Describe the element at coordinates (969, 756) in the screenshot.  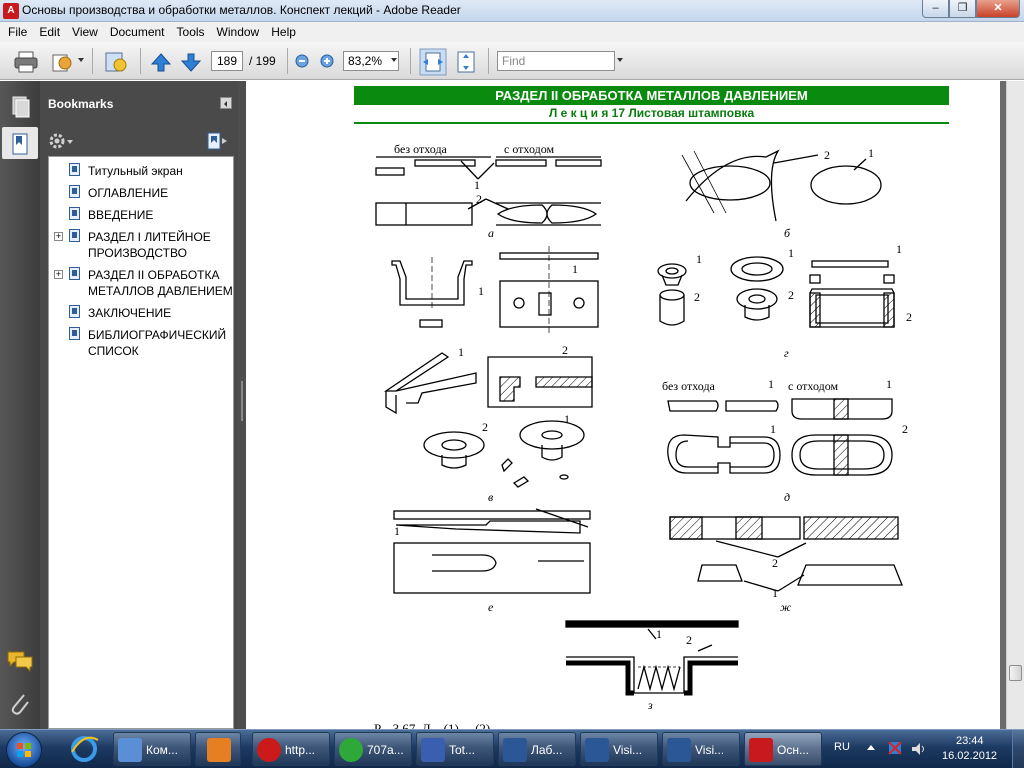
I see `clock-date: 16.02.2012` at that location.